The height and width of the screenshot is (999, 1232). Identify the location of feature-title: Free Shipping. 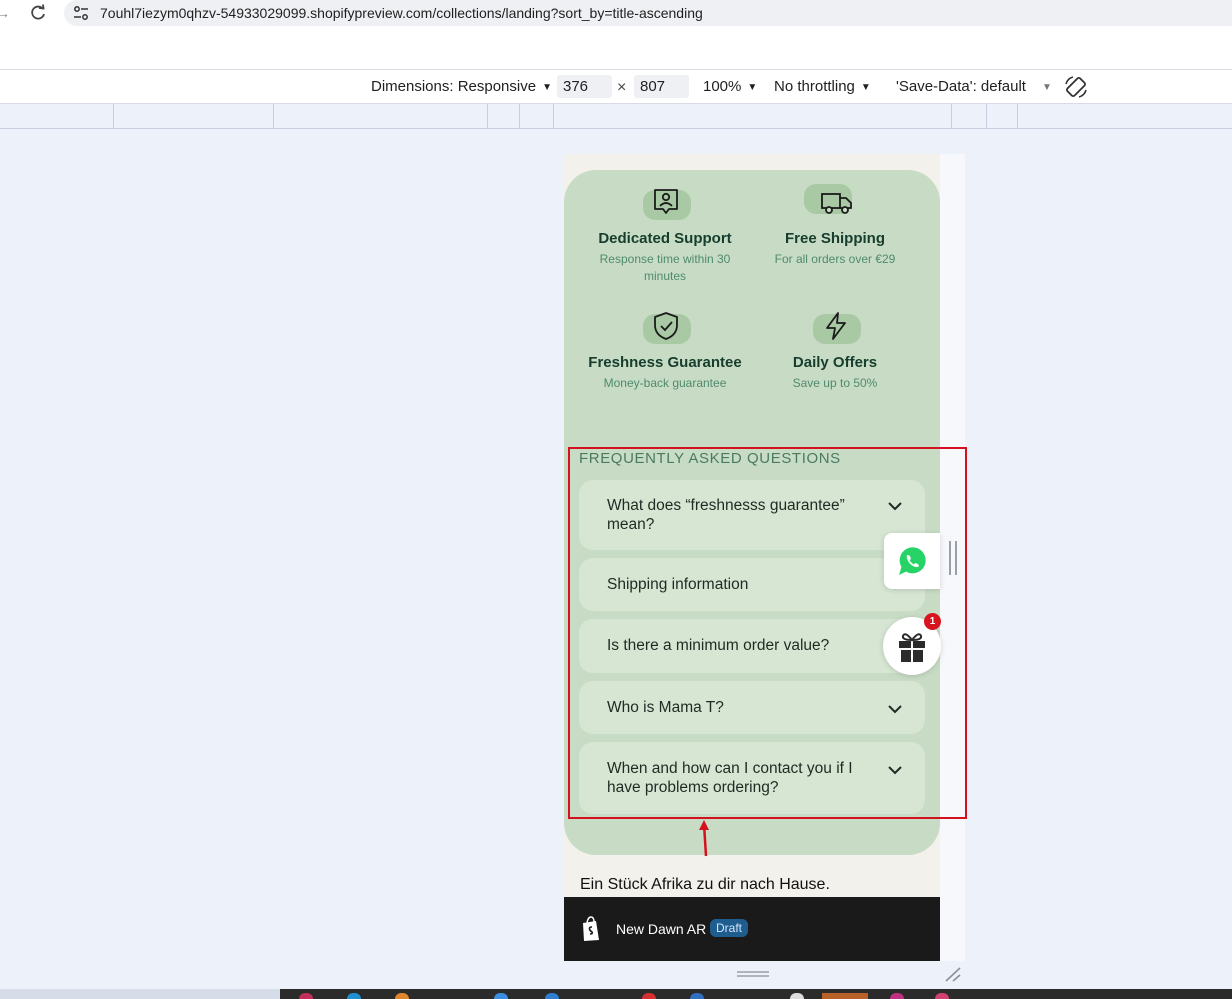
(834, 238).